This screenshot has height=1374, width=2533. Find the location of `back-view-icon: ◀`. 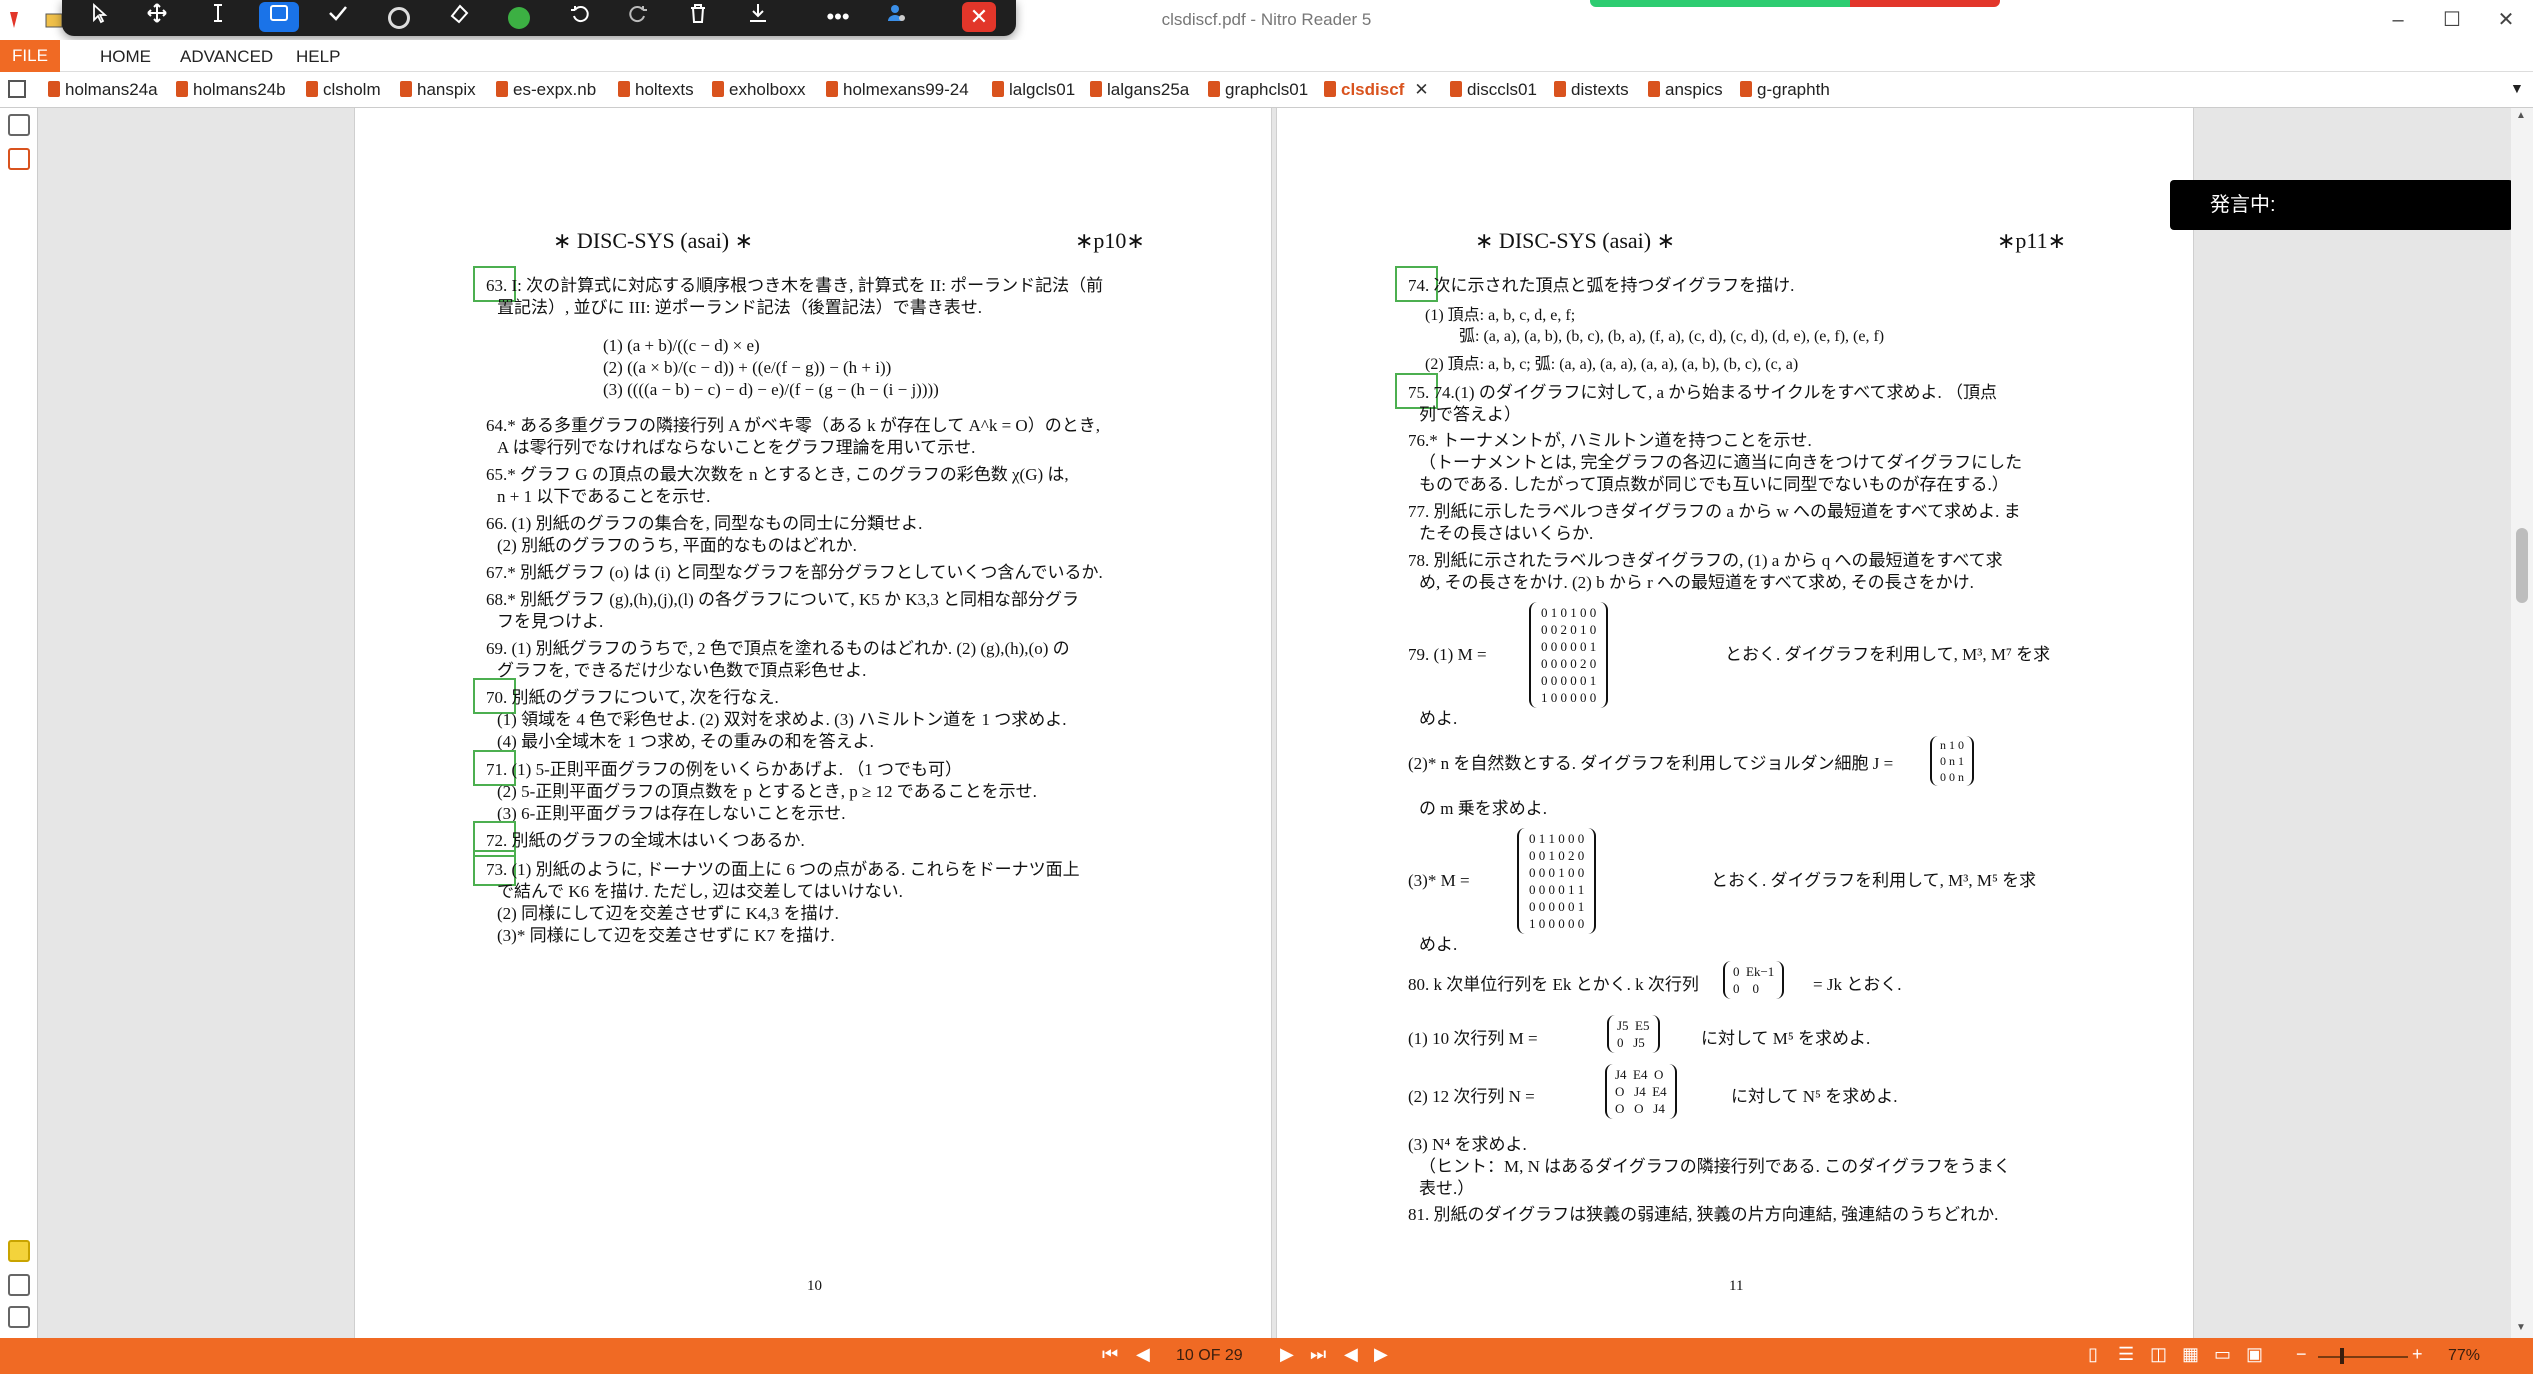

back-view-icon: ◀ is located at coordinates (1351, 1354).